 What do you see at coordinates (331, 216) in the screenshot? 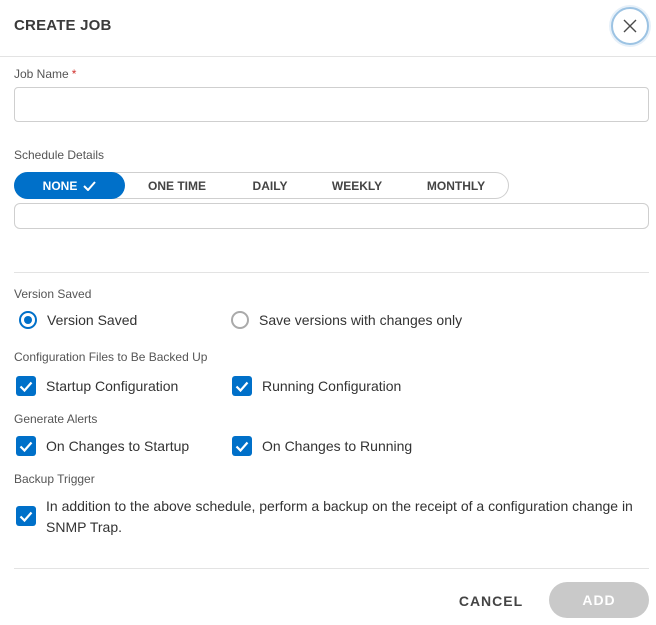
I see `schedule-detail-field` at bounding box center [331, 216].